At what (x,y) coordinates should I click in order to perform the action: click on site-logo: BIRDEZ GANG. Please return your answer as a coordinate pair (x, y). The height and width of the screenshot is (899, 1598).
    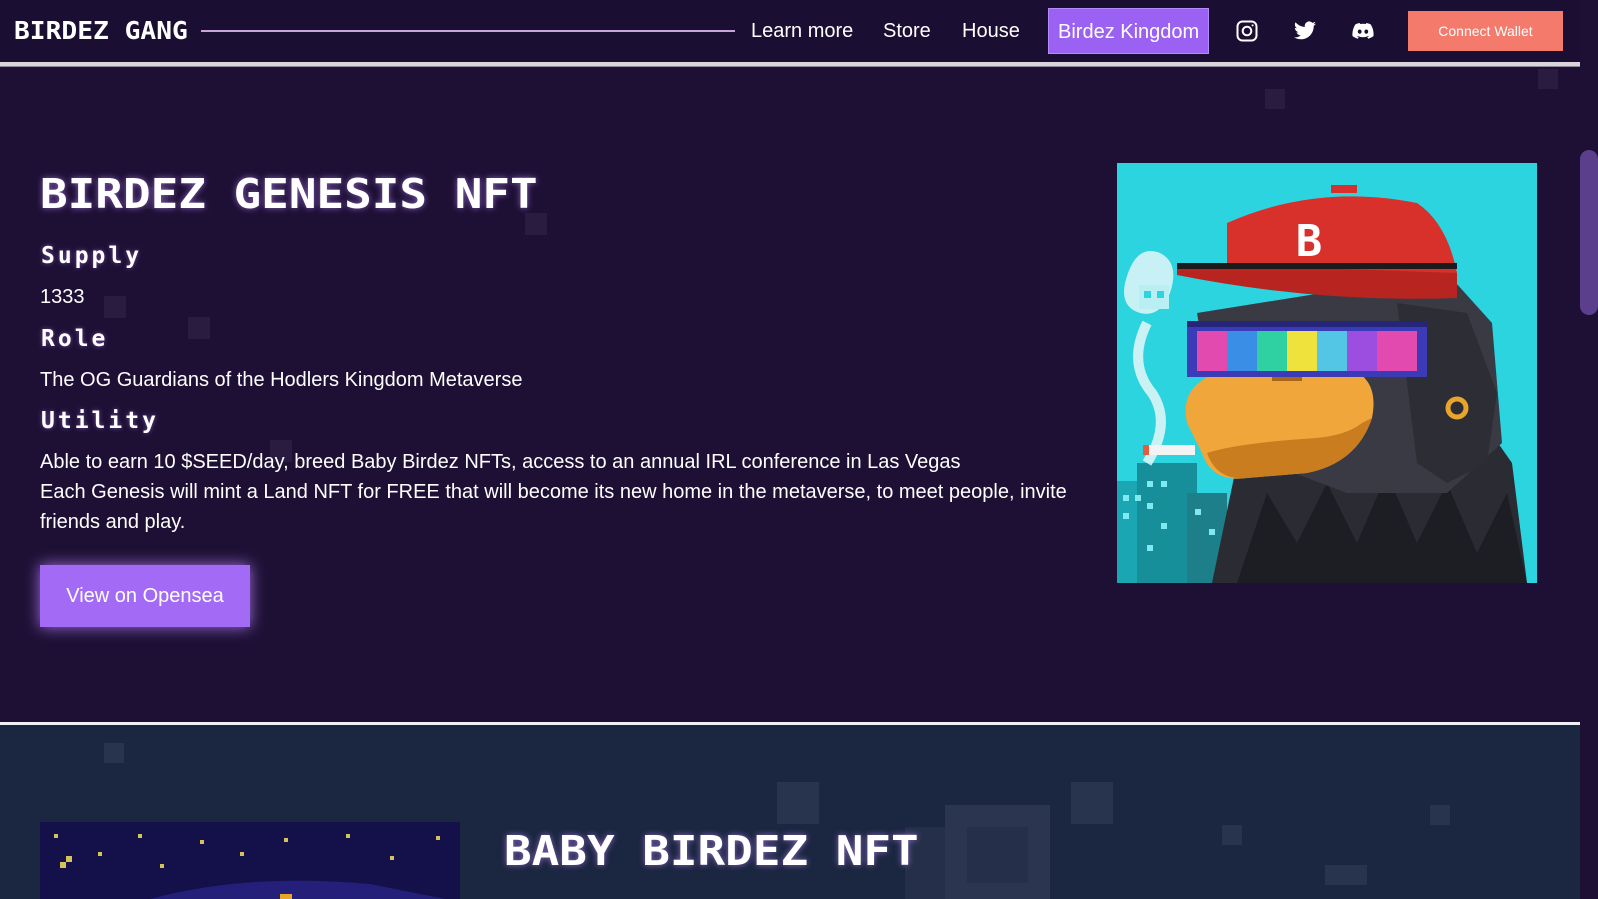
    Looking at the image, I should click on (101, 31).